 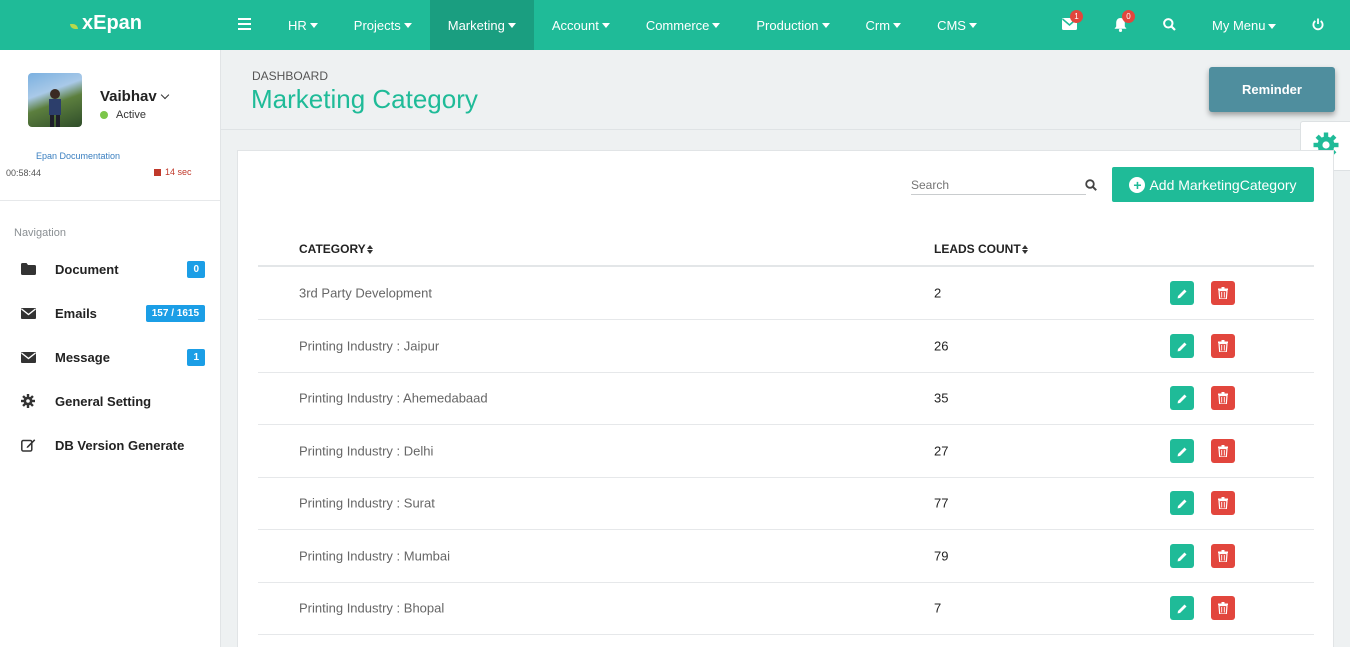 I want to click on table-row: Printing Industry : Delhi 27, so click(x=786, y=451).